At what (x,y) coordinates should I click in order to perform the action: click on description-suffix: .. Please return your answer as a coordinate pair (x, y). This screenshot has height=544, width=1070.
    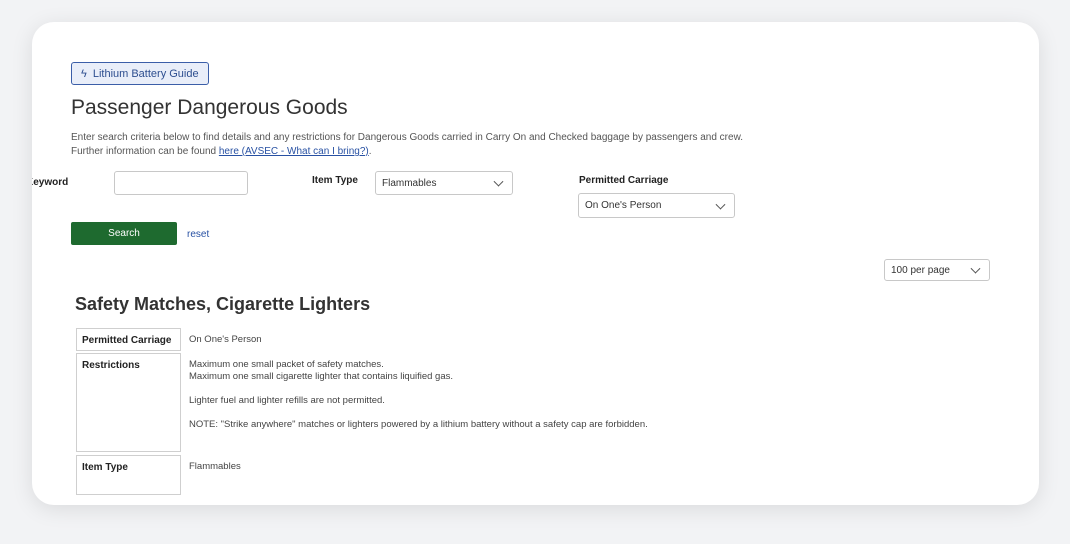
    Looking at the image, I should click on (370, 151).